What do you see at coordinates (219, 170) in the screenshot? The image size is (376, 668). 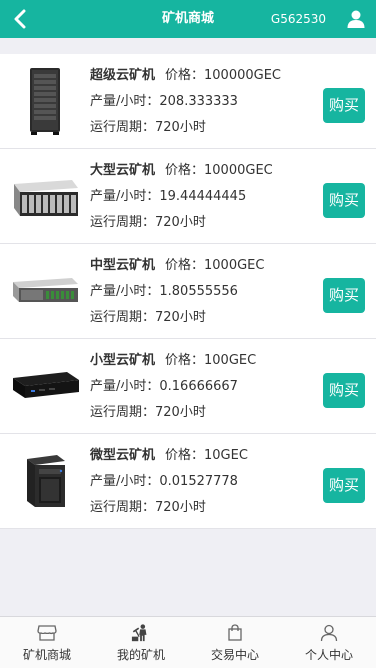 I see `product-price: 价格：10000GEC` at bounding box center [219, 170].